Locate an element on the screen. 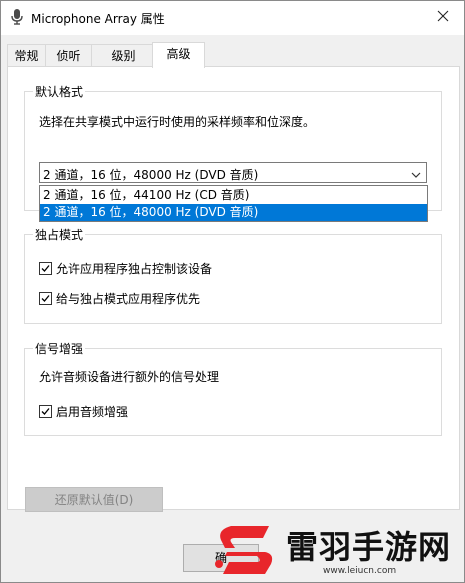  signal-enhancement-legend: 信号增强 is located at coordinates (59, 348).